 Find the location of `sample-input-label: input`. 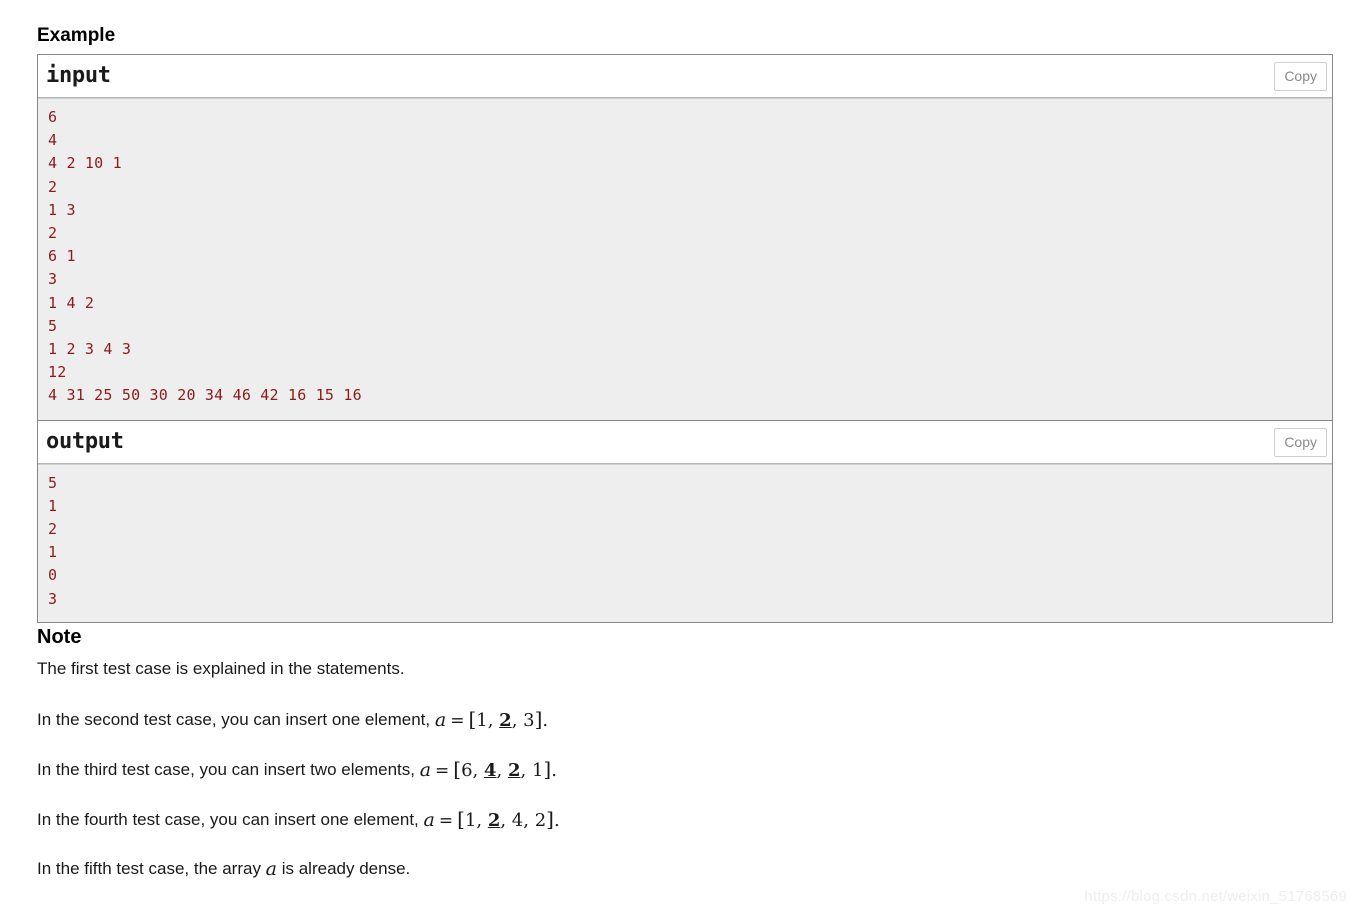

sample-input-label: input is located at coordinates (78, 75).